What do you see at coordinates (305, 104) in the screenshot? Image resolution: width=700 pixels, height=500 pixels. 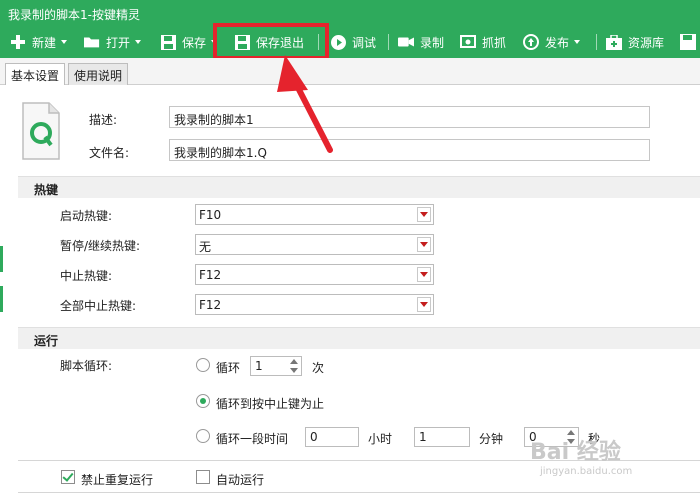 I see `annotation-arrow-icon` at bounding box center [305, 104].